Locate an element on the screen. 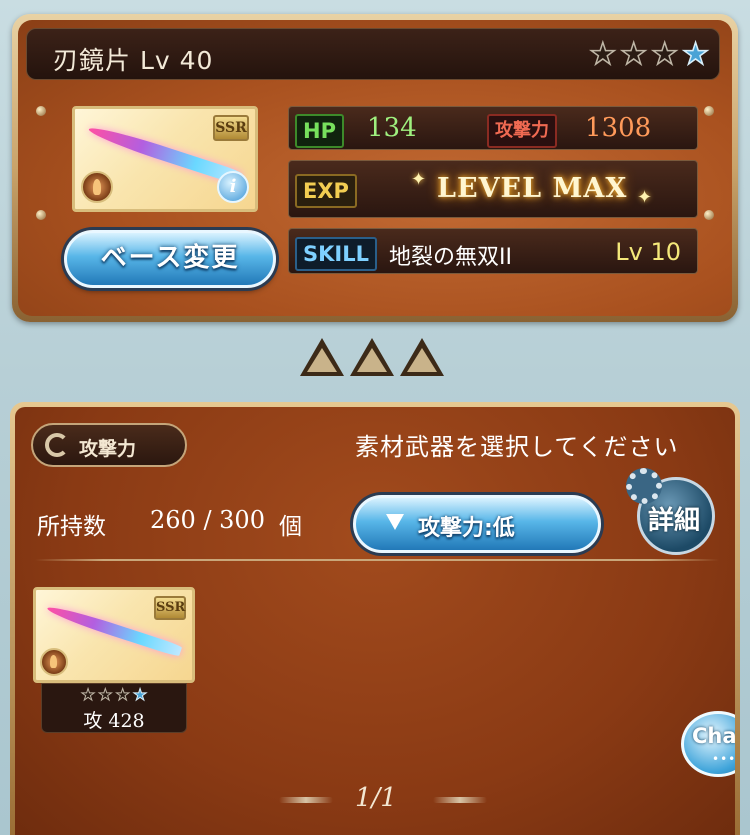  detail-label: 詳細 is located at coordinates (674, 521).